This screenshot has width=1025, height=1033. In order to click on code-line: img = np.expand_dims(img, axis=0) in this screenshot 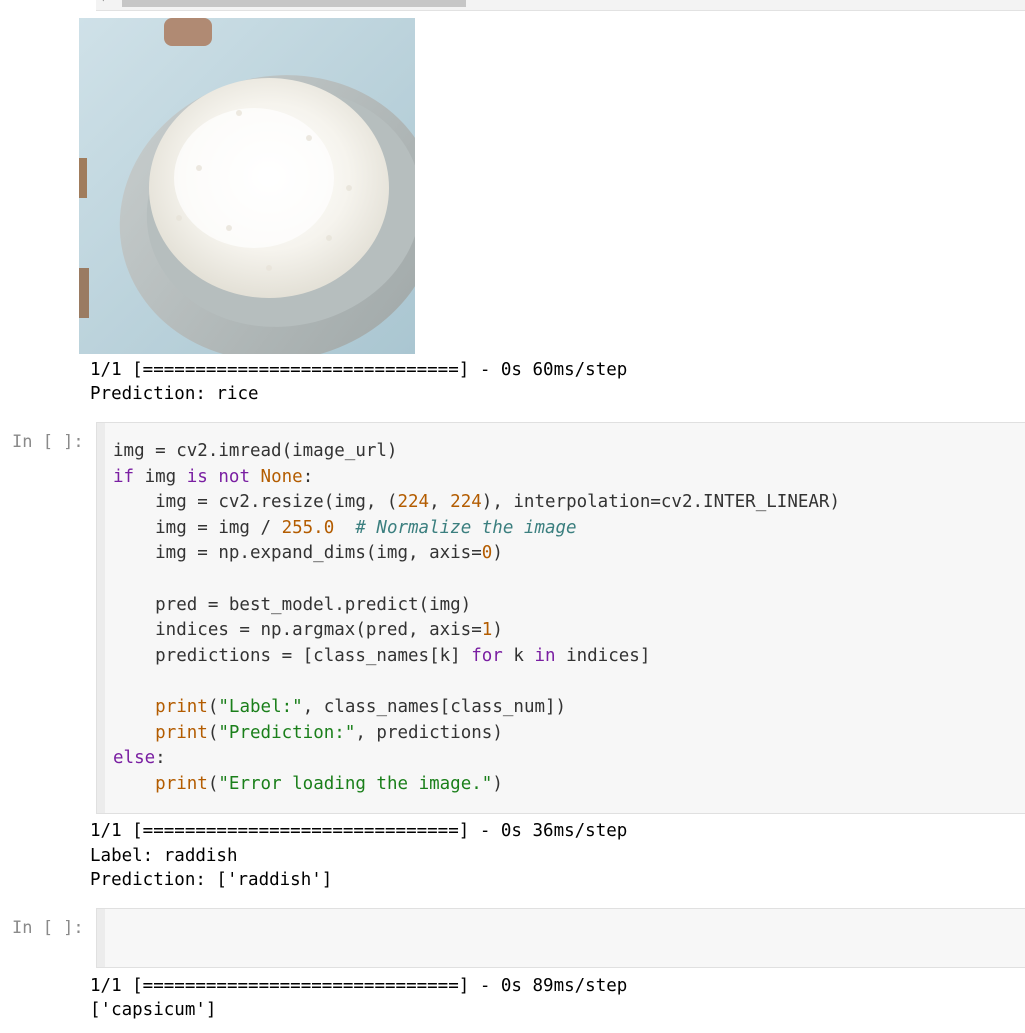, I will do `click(308, 553)`.